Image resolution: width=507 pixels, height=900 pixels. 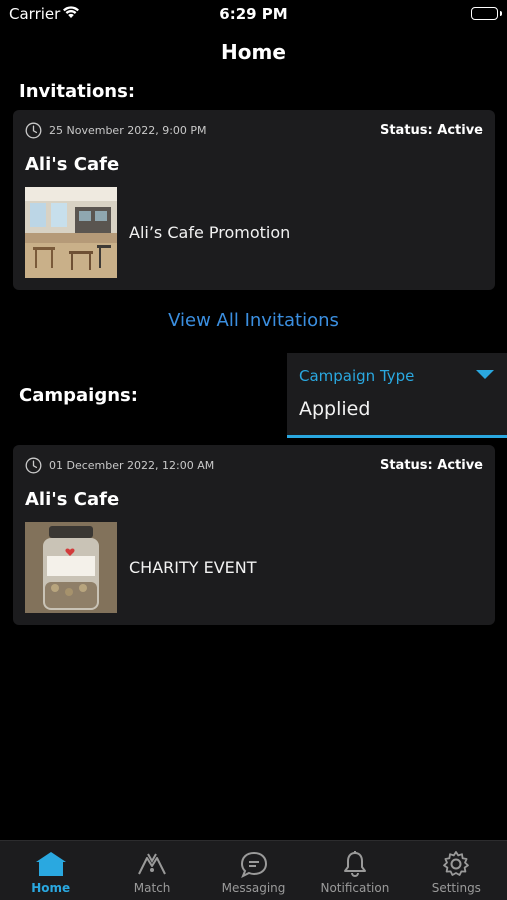 I want to click on status-bar: Carrier 6:29 PM, so click(x=253, y=15).